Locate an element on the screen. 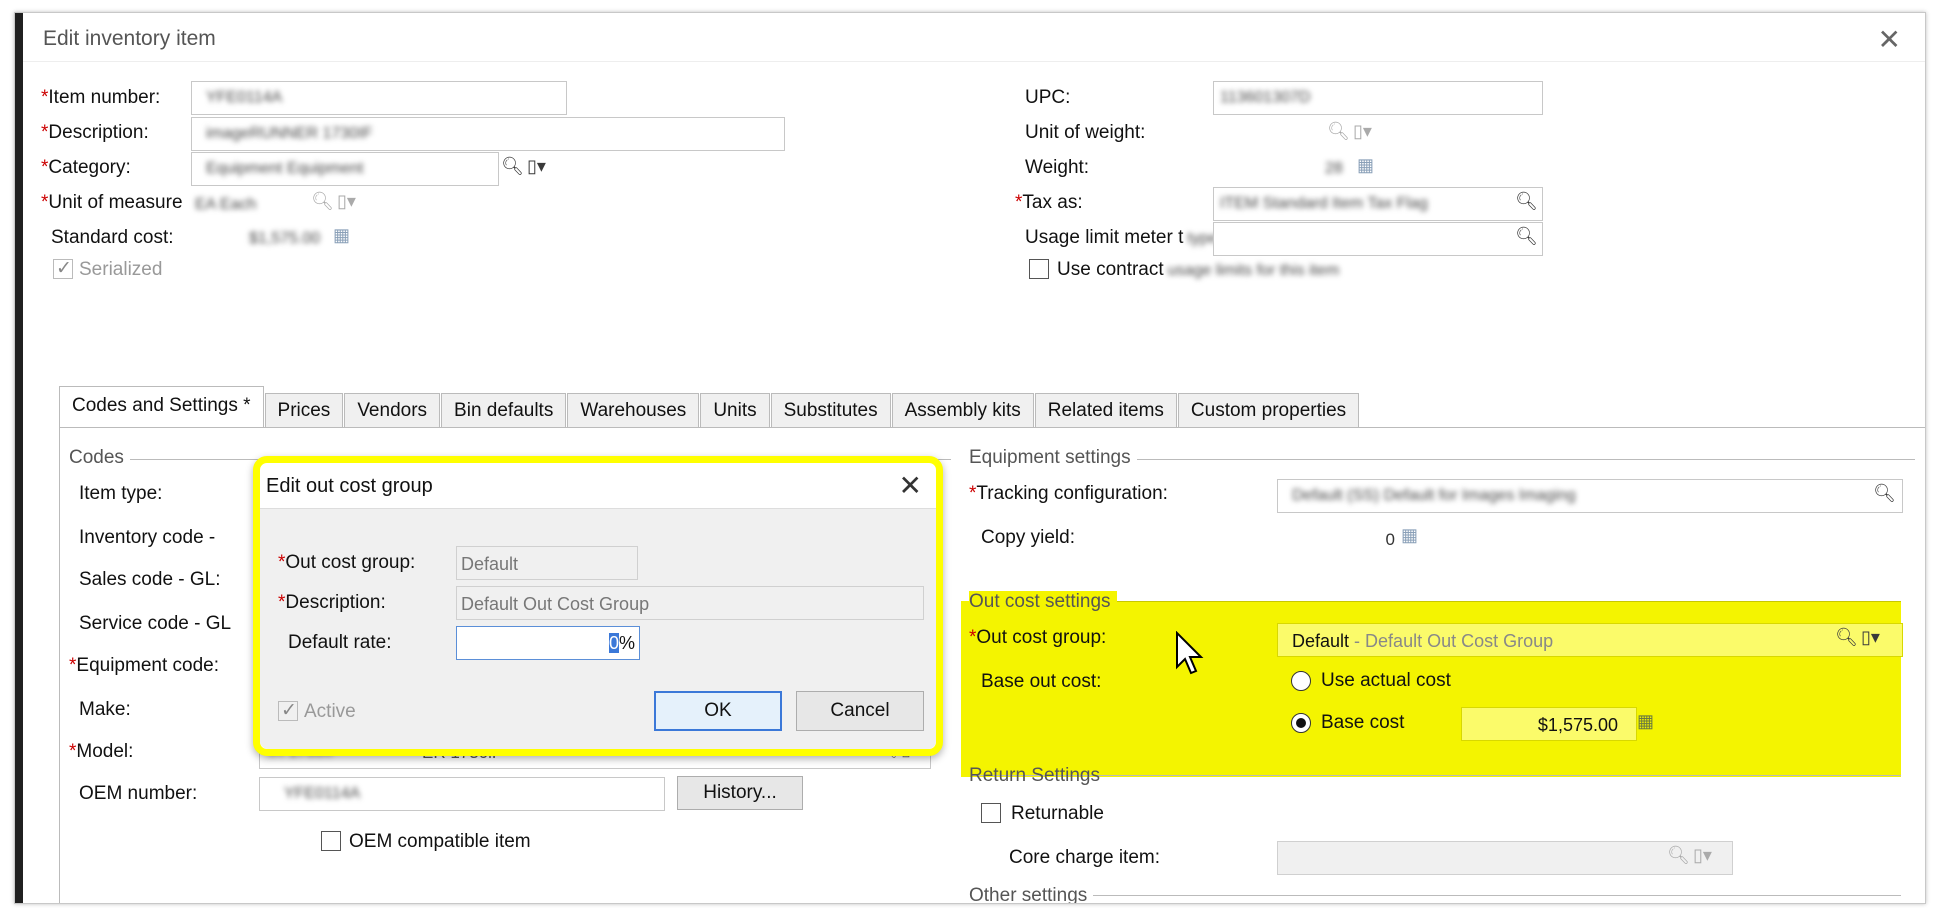  usage-limit-field is located at coordinates (1378, 239).